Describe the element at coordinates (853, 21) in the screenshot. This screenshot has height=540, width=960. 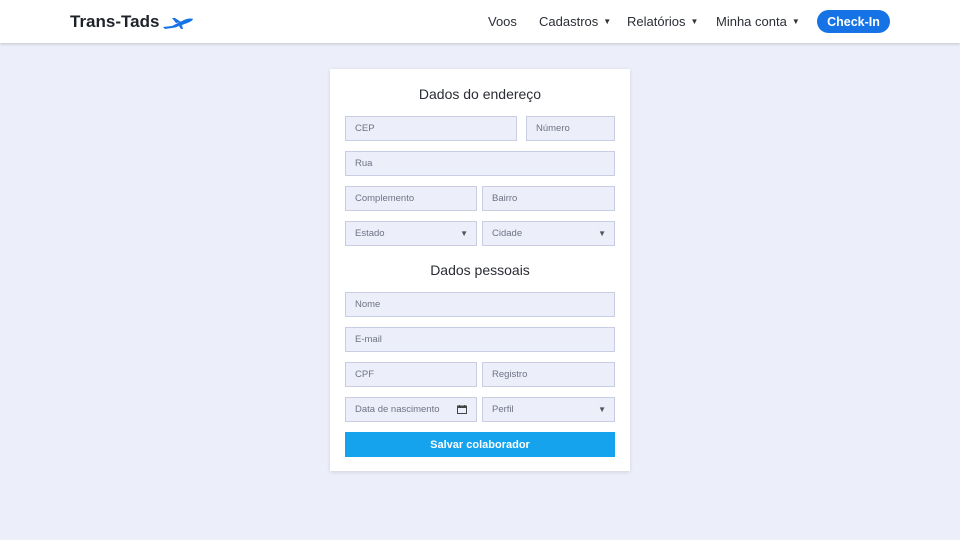
I see `checkin-button: Check-In` at that location.